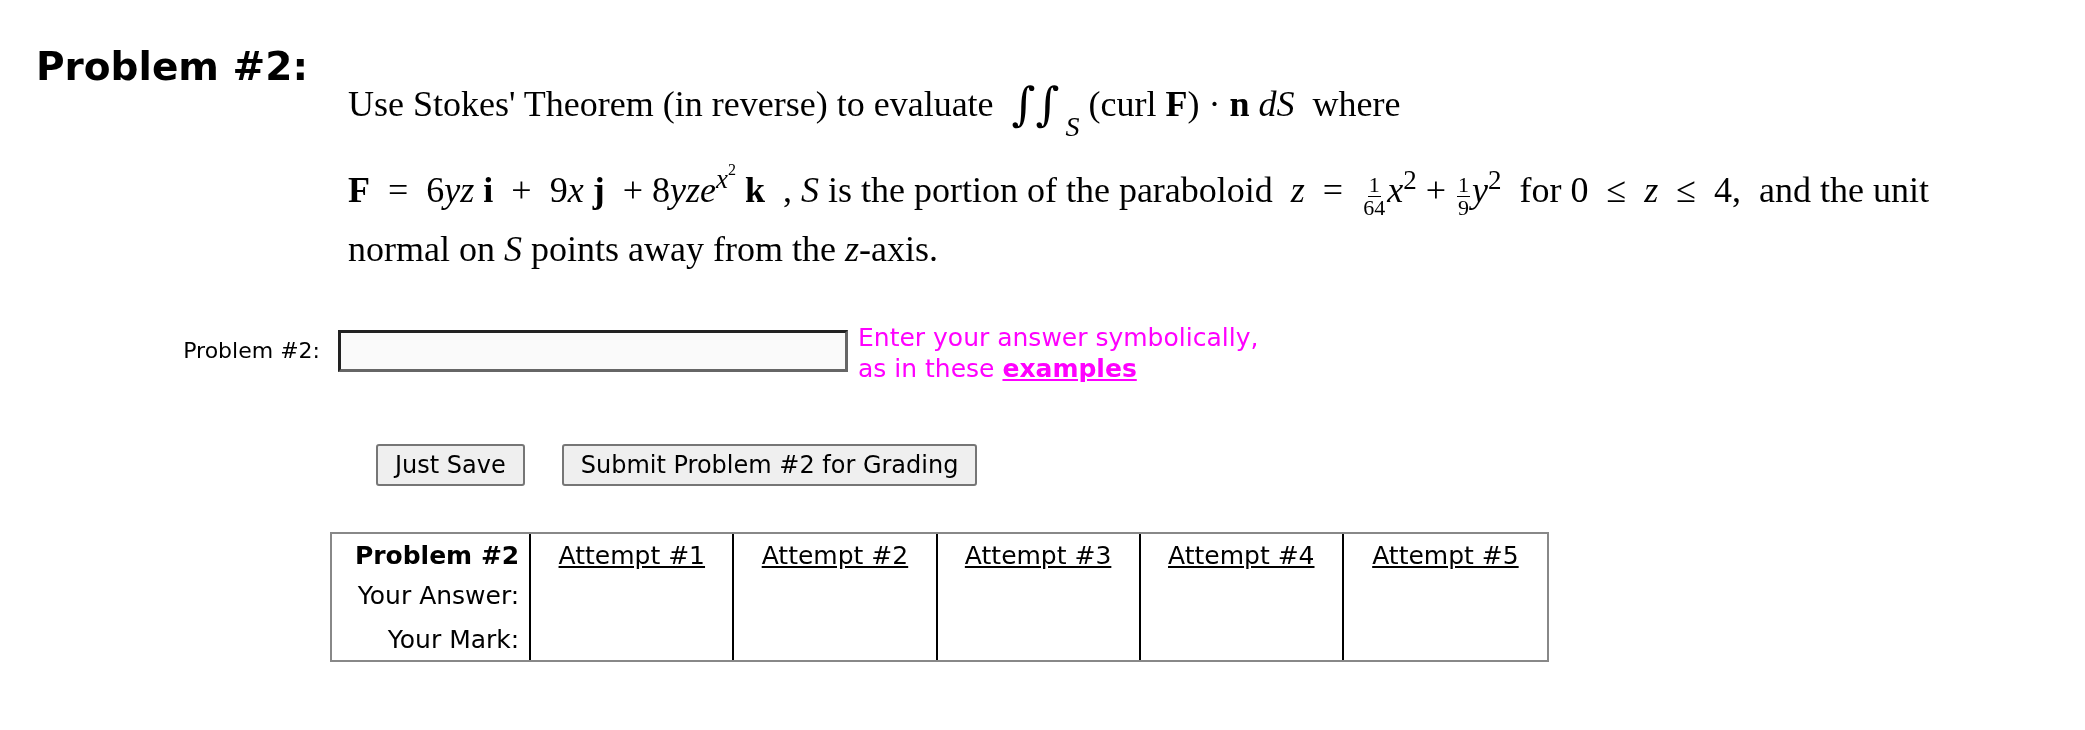 Image resolution: width=2085 pixels, height=730 pixels. I want to click on answer-label: Problem #2:, so click(251, 351).